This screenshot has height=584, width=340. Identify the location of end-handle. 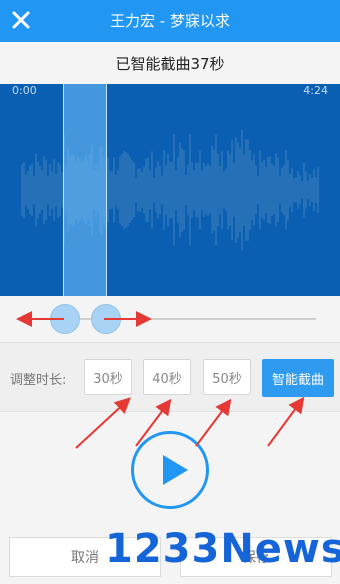
(106, 319).